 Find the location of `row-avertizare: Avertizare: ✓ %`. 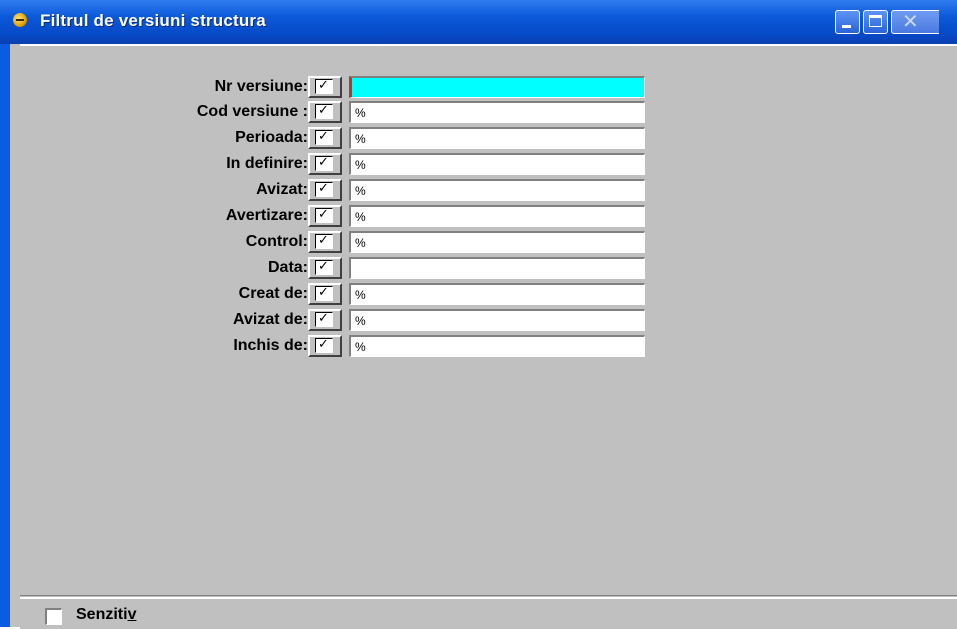

row-avertizare: Avertizare: ✓ % is located at coordinates (340, 217).